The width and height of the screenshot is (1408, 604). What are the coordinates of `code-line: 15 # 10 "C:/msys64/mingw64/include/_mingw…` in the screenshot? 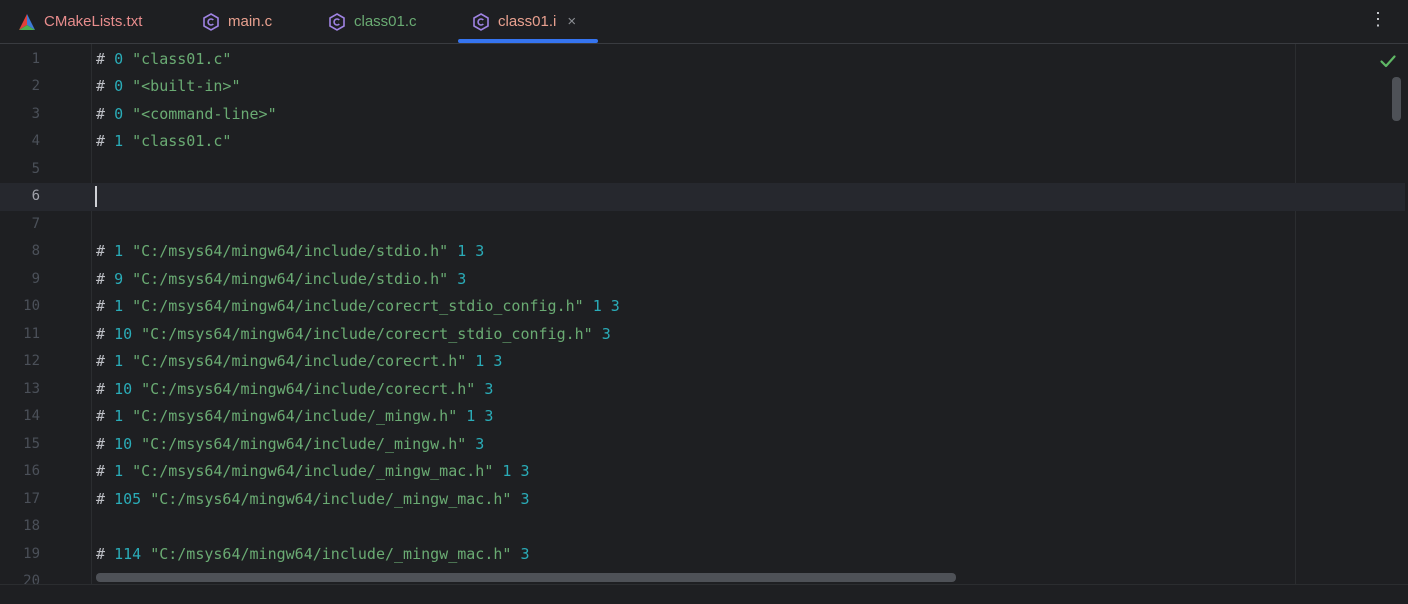 It's located at (702, 445).